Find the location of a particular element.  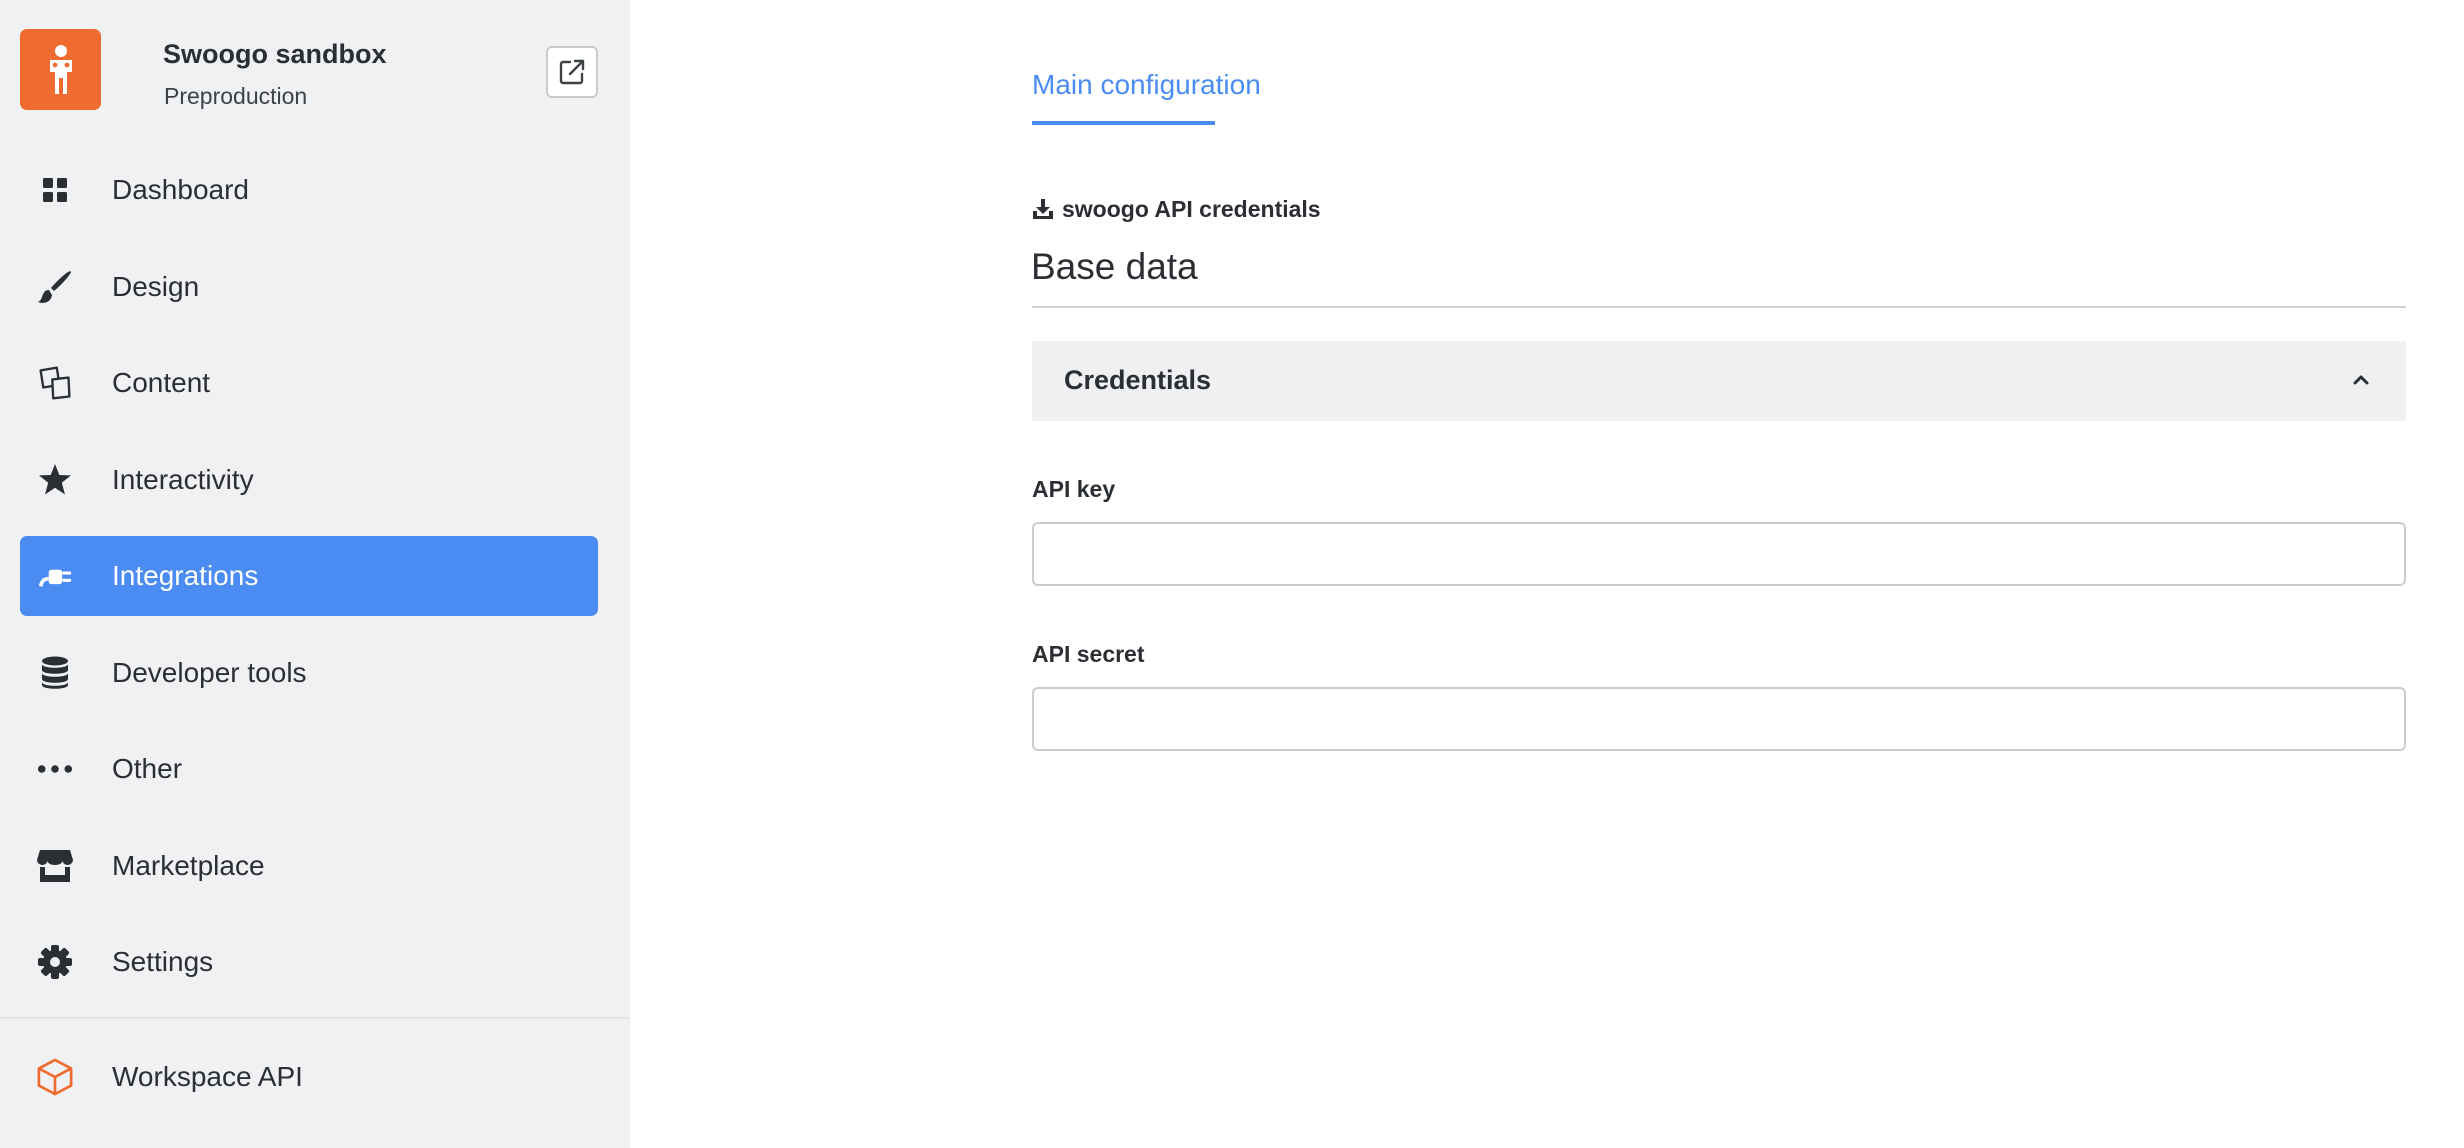

section-title: Base data is located at coordinates (1114, 266).